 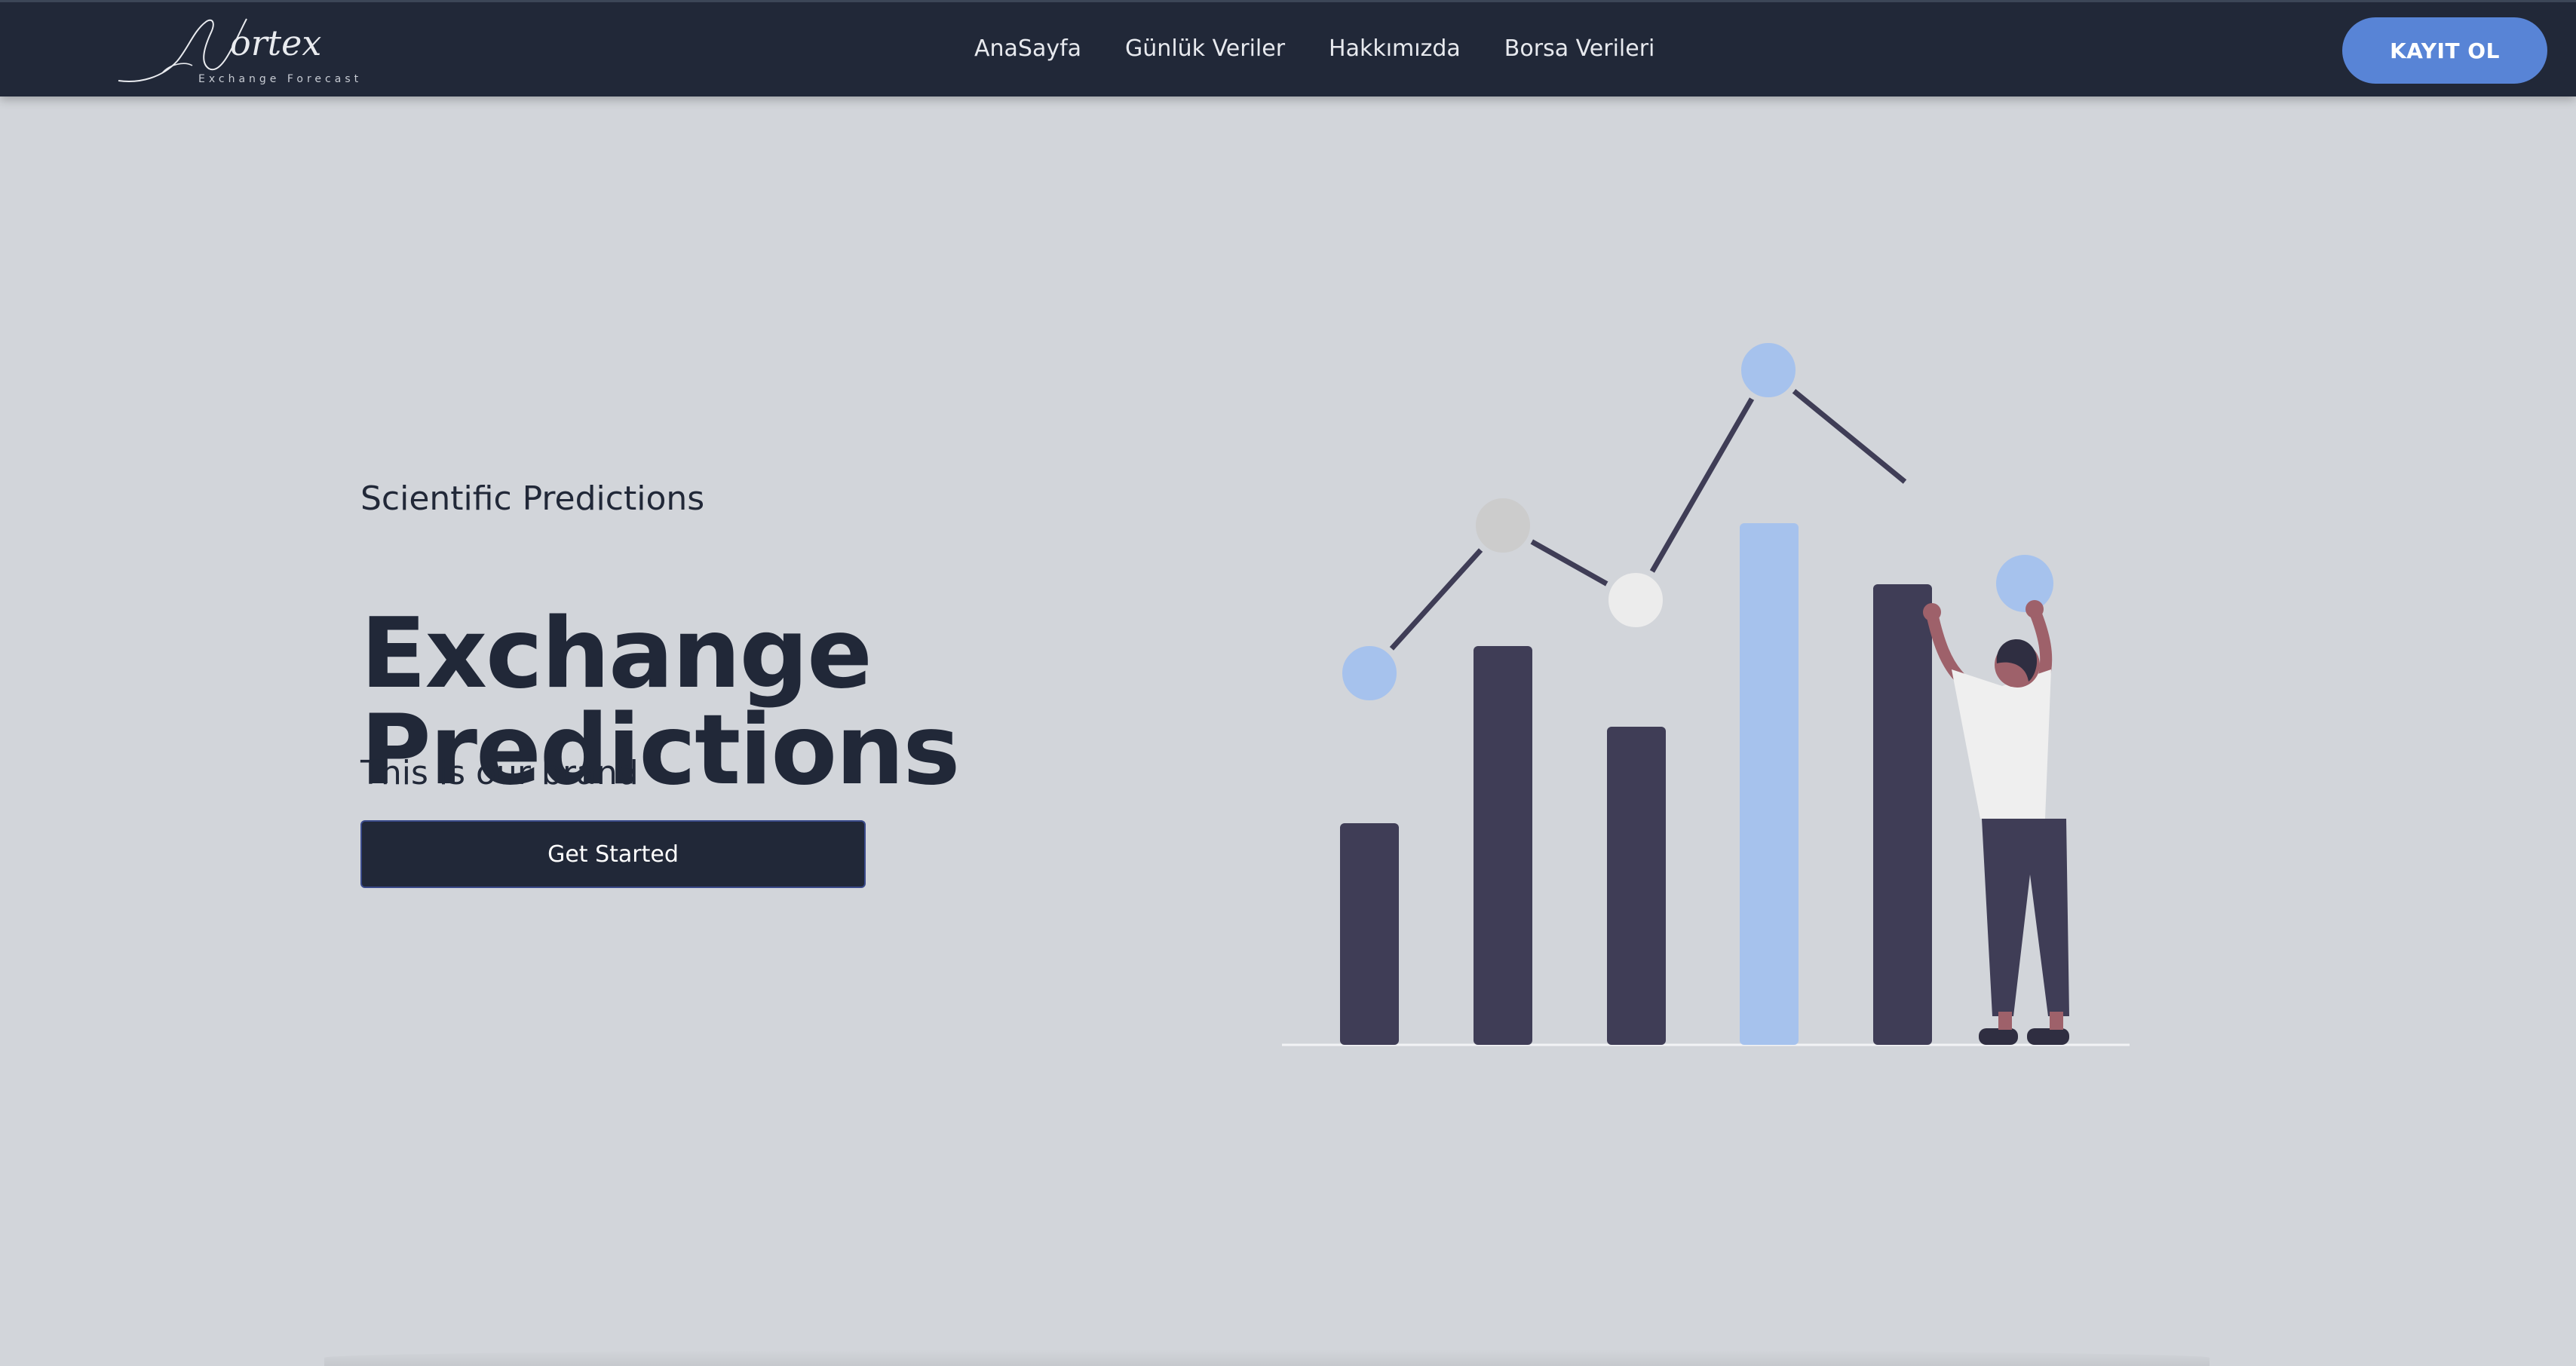 I want to click on signup-button: KAYIT OL, so click(x=2444, y=50).